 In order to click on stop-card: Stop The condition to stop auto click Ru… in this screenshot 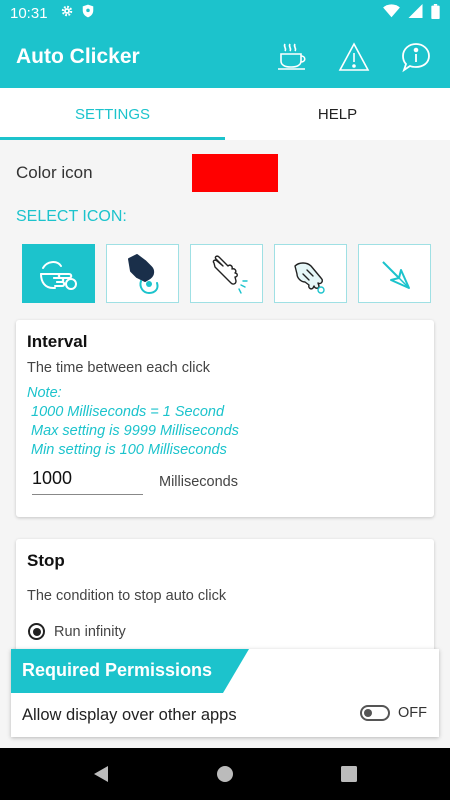, I will do `click(225, 599)`.